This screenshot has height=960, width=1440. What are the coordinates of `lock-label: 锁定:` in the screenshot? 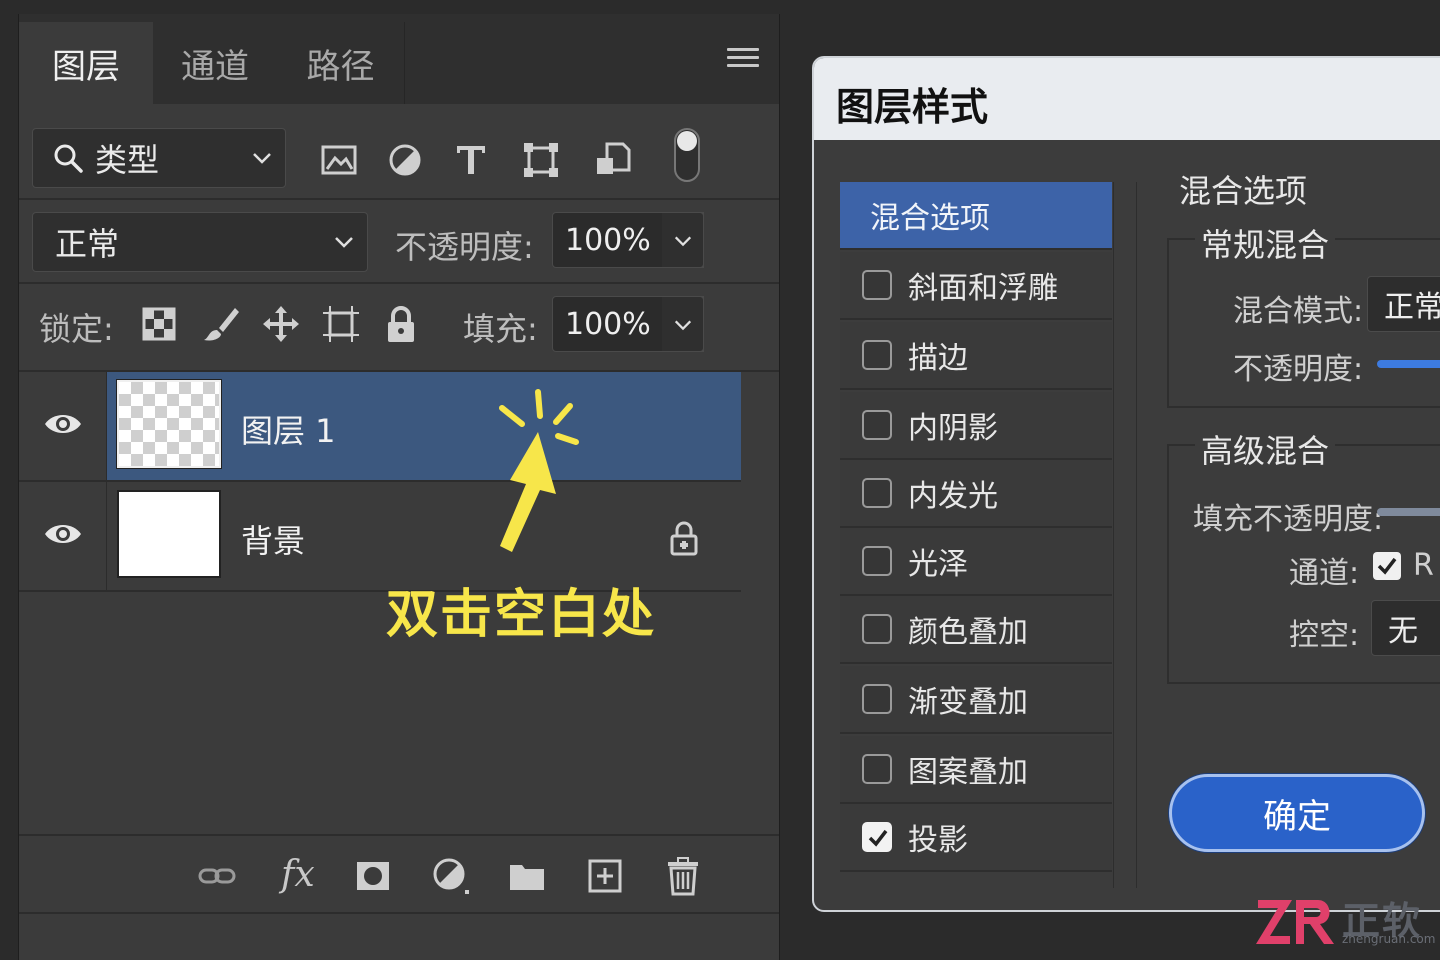 It's located at (76, 329).